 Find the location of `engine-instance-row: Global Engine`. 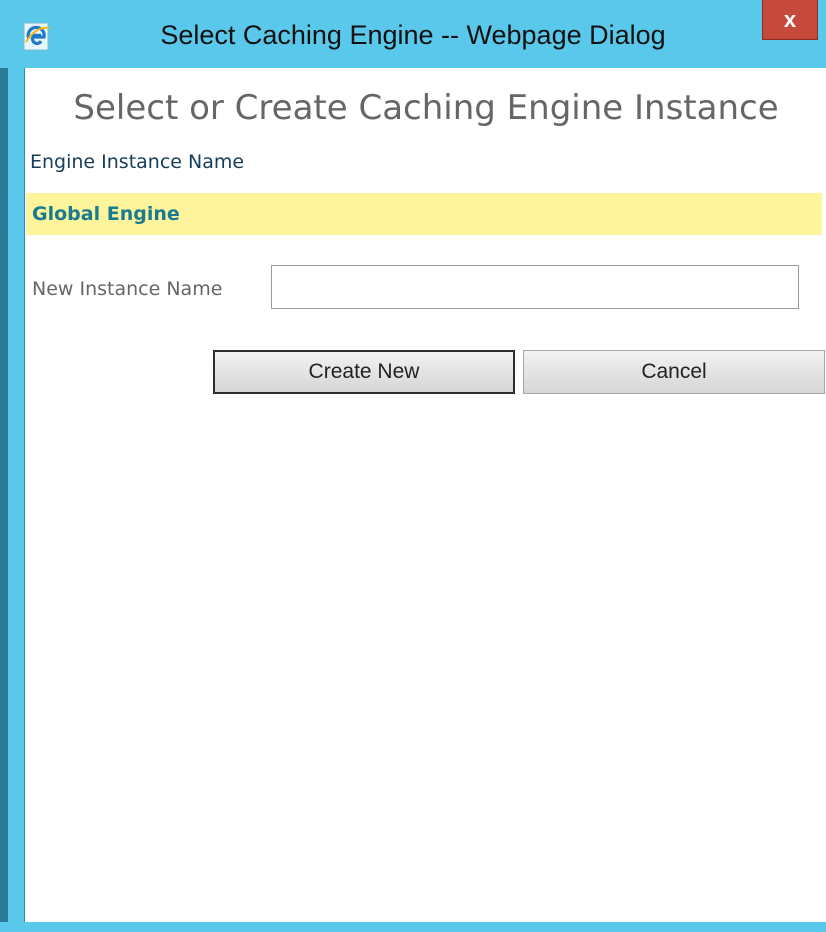

engine-instance-row: Global Engine is located at coordinates (424, 214).